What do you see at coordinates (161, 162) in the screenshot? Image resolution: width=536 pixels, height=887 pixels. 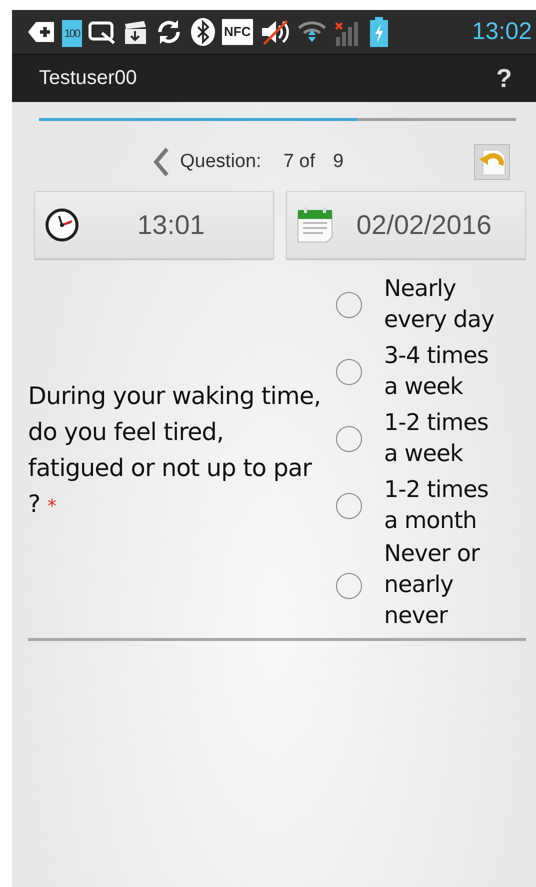 I see `back-button` at bounding box center [161, 162].